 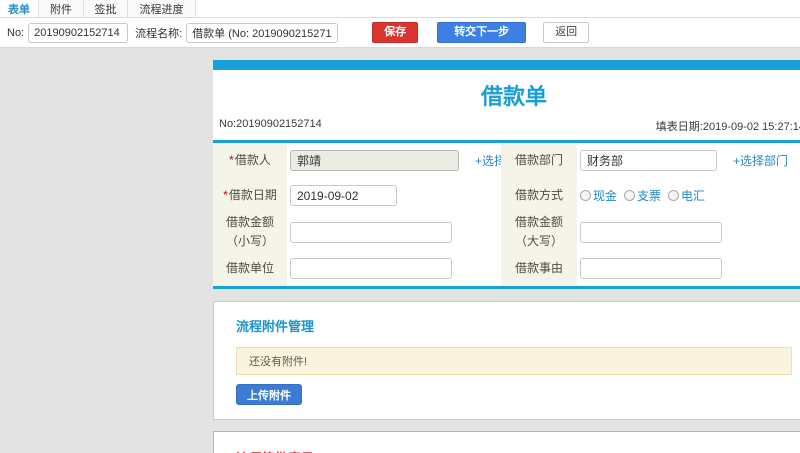 I want to click on no-label: No:, so click(x=16, y=32).